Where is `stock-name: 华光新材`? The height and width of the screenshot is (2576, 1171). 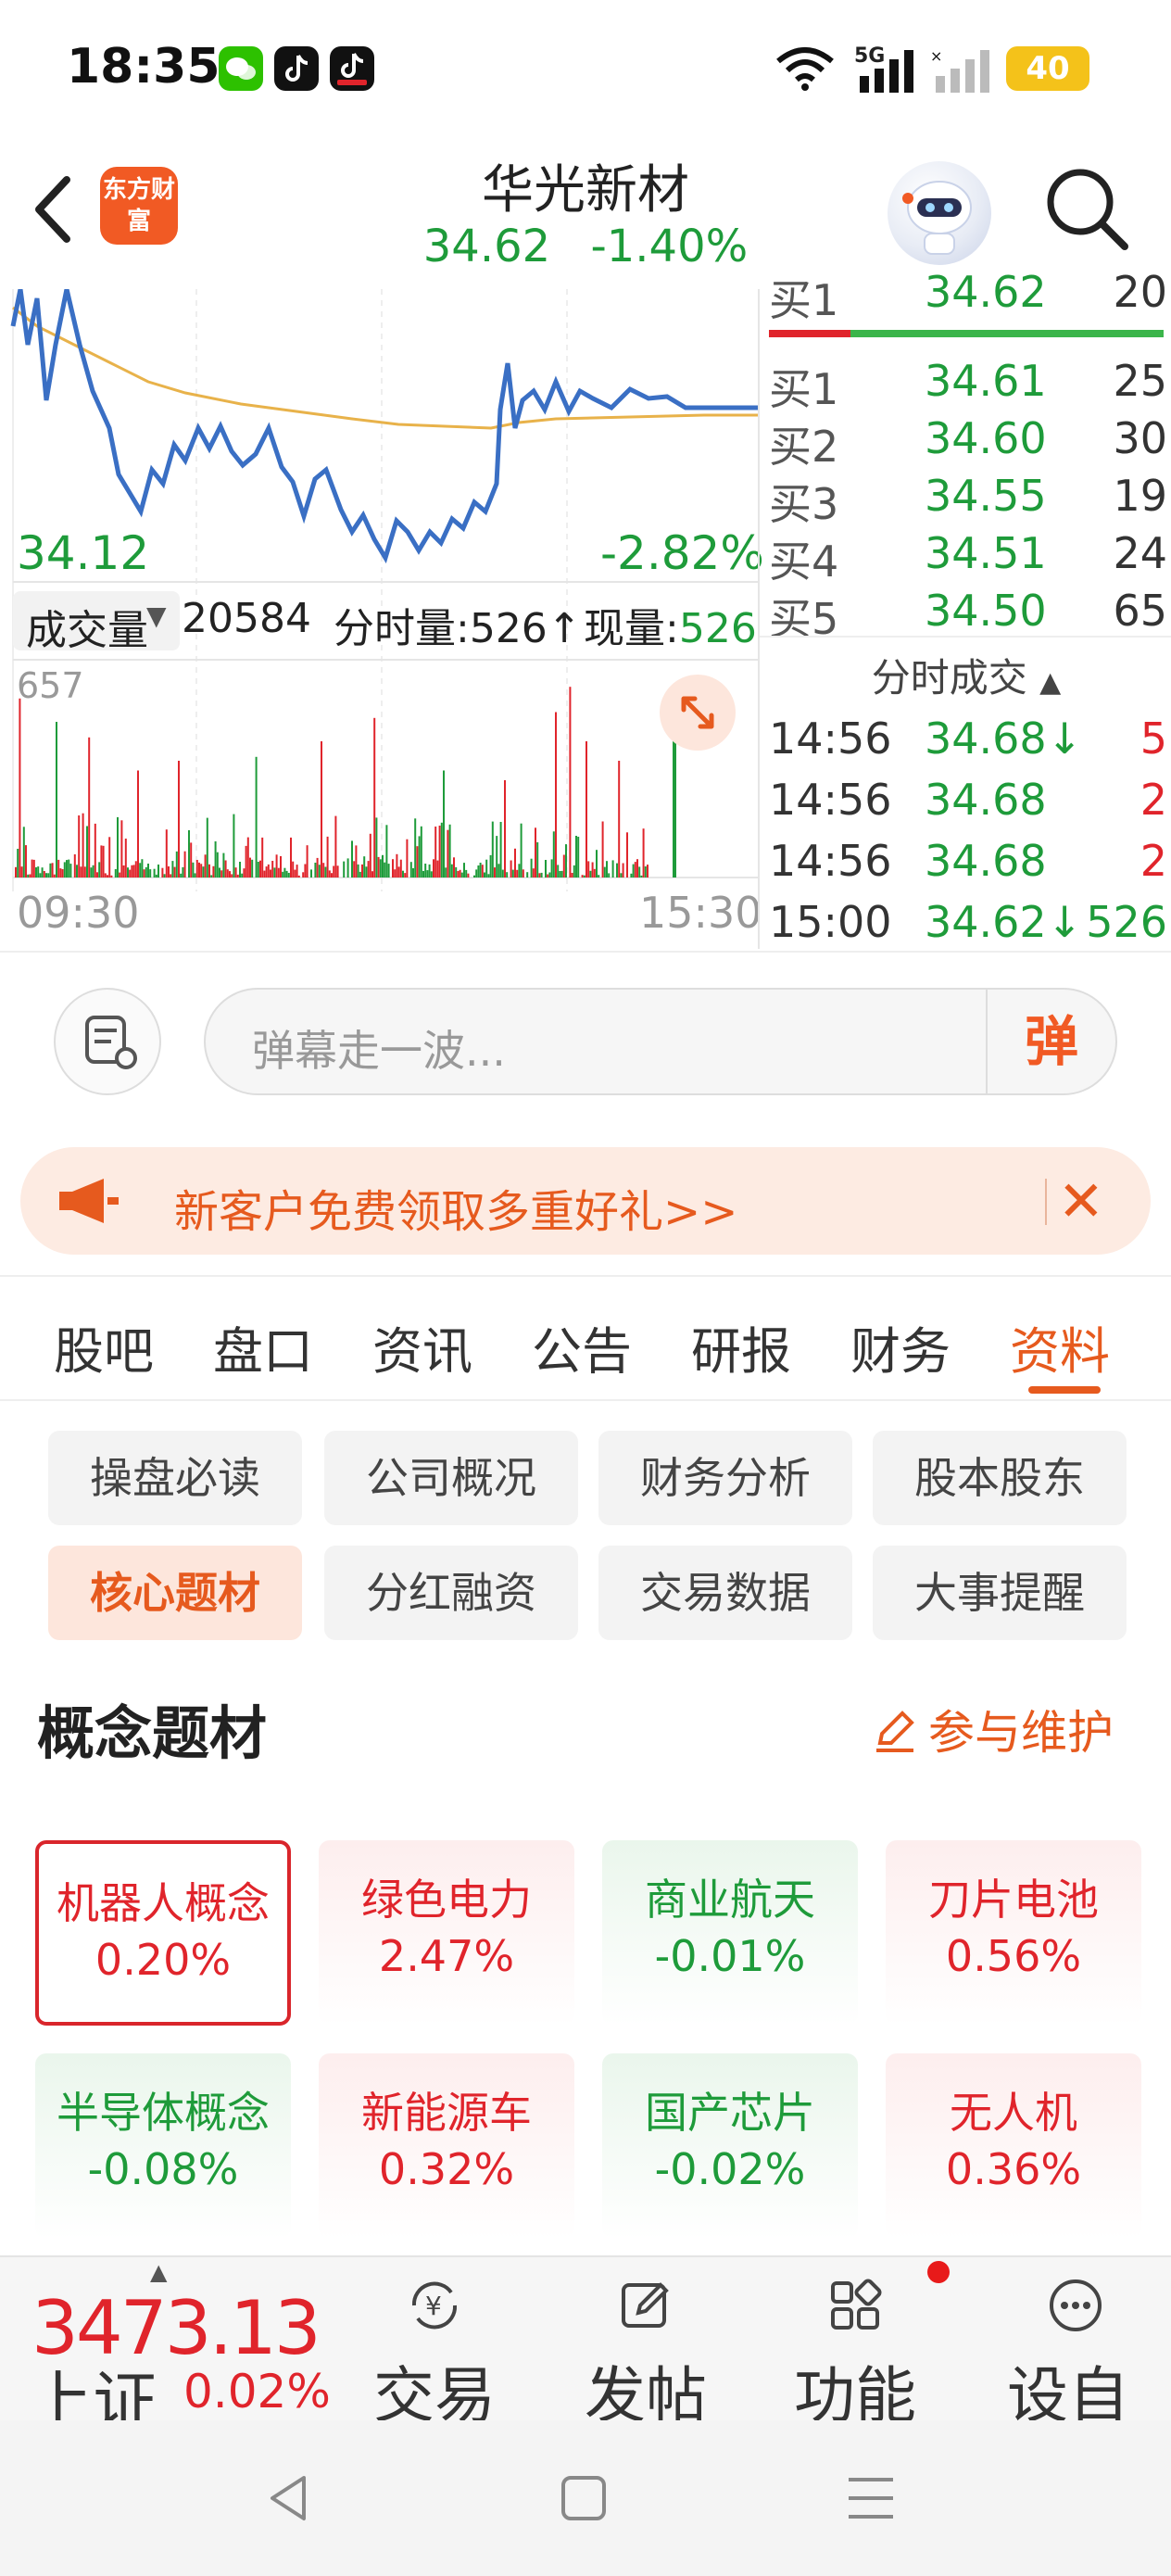
stock-name: 华光新材 is located at coordinates (585, 190).